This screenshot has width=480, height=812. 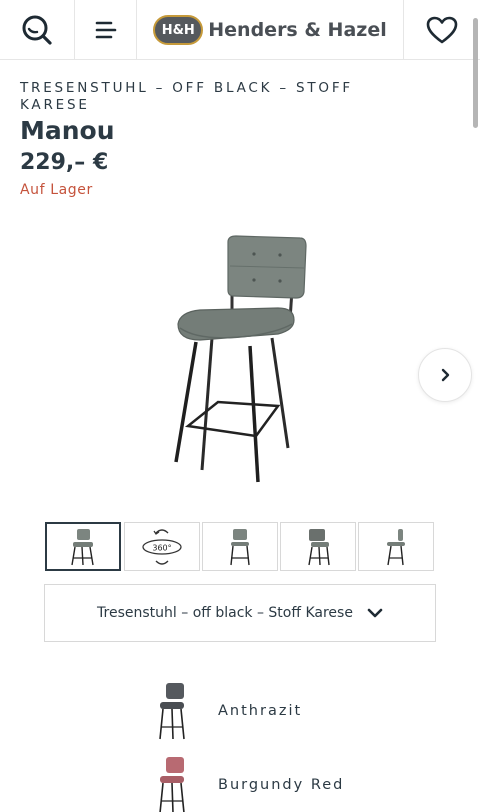 I want to click on variant-select-label: Tresenstuhl – off black – Stoff Karese, so click(x=225, y=613).